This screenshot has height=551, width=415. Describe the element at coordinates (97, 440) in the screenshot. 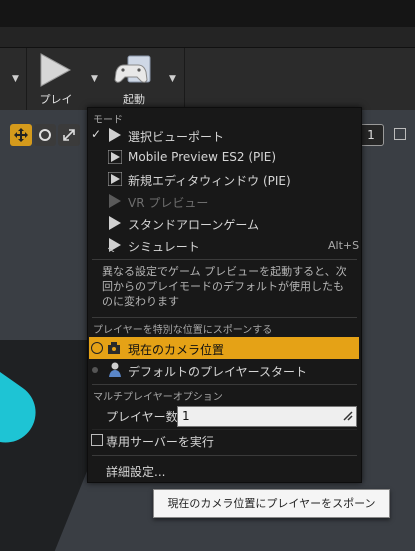

I see `dedicated-server-checkbox` at that location.